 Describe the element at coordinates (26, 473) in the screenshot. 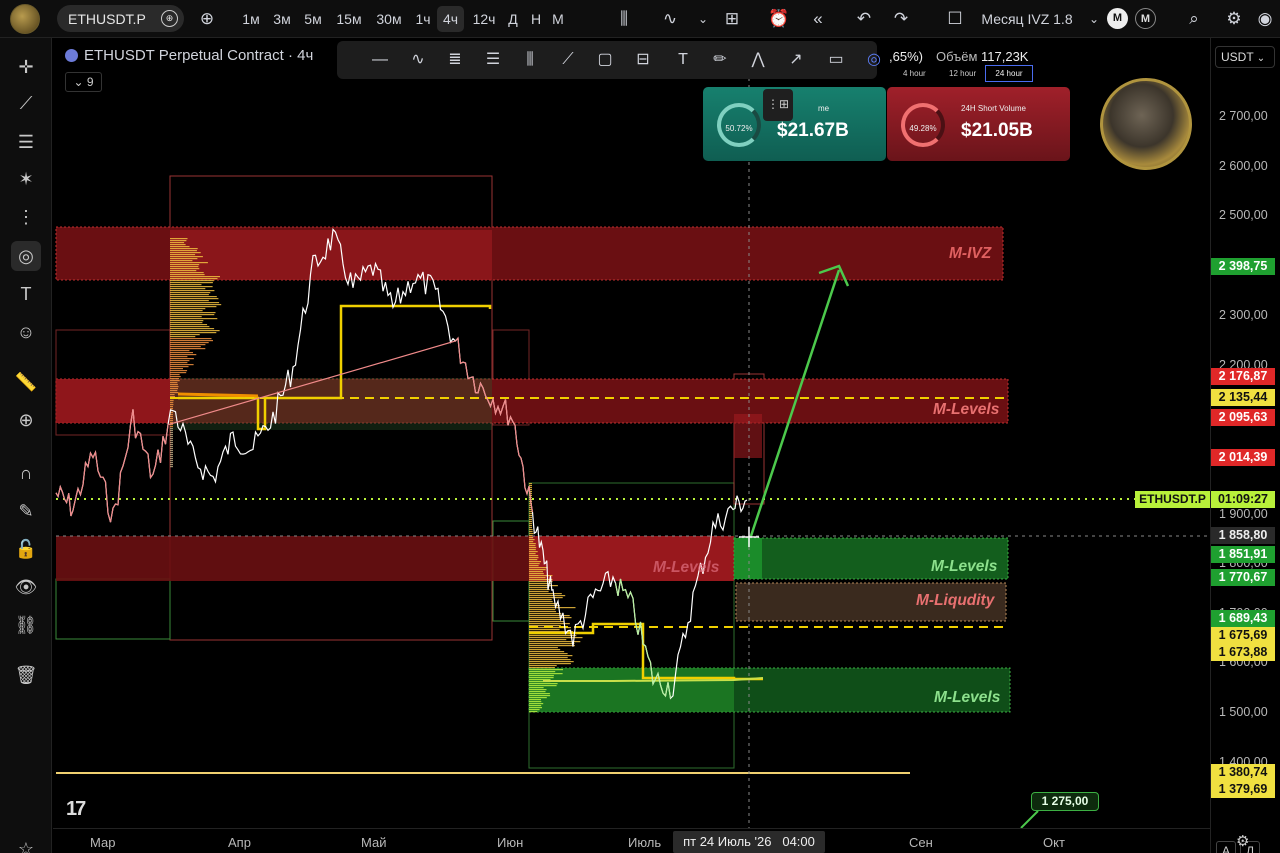

I see `magnet-icon: ∩` at that location.